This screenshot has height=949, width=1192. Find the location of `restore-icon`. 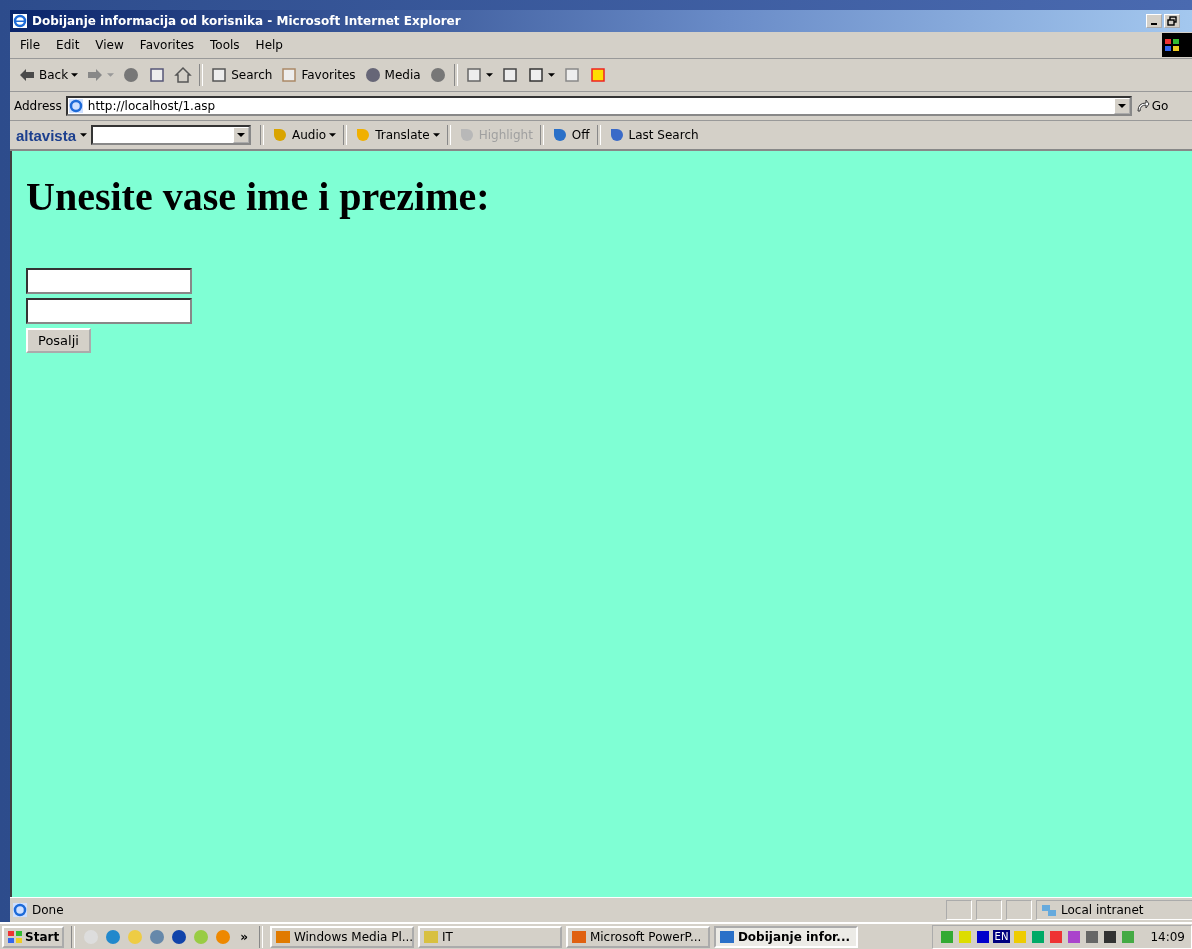

restore-icon is located at coordinates (1172, 21).